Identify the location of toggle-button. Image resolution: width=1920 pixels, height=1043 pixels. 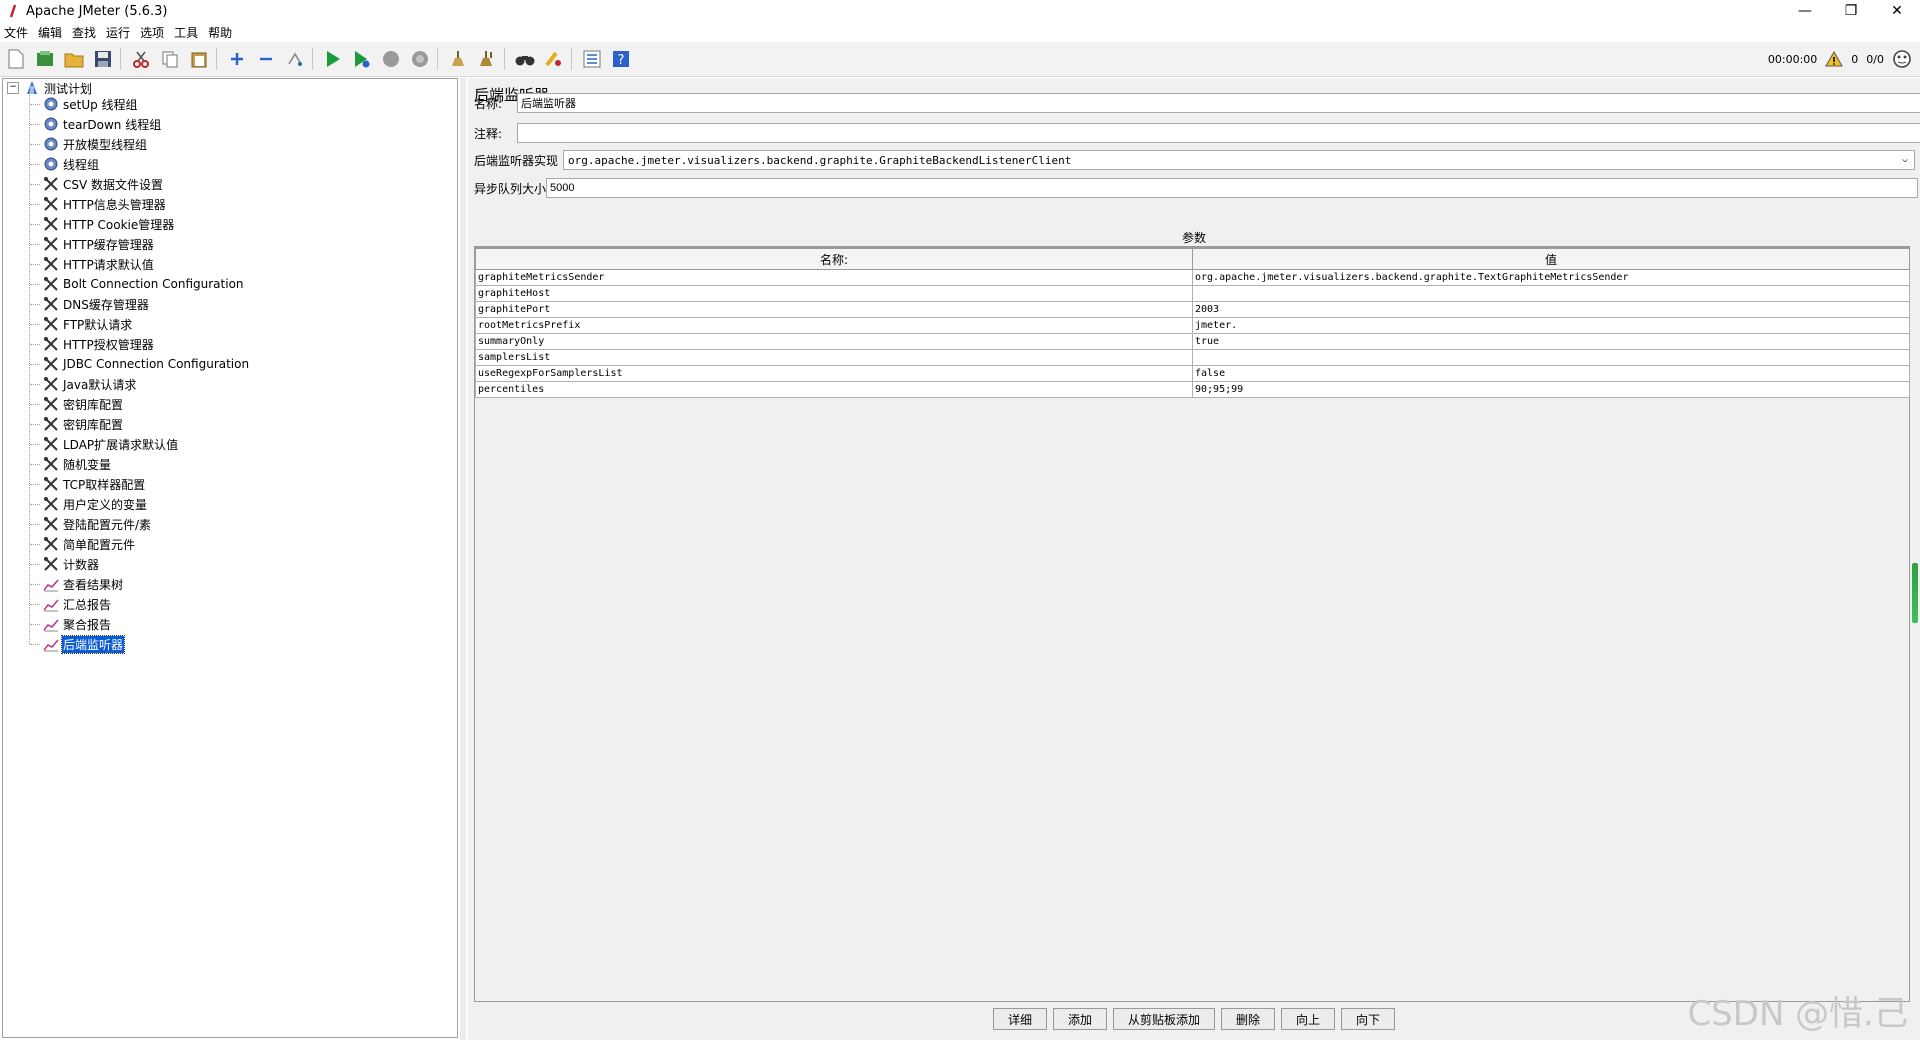
(295, 59).